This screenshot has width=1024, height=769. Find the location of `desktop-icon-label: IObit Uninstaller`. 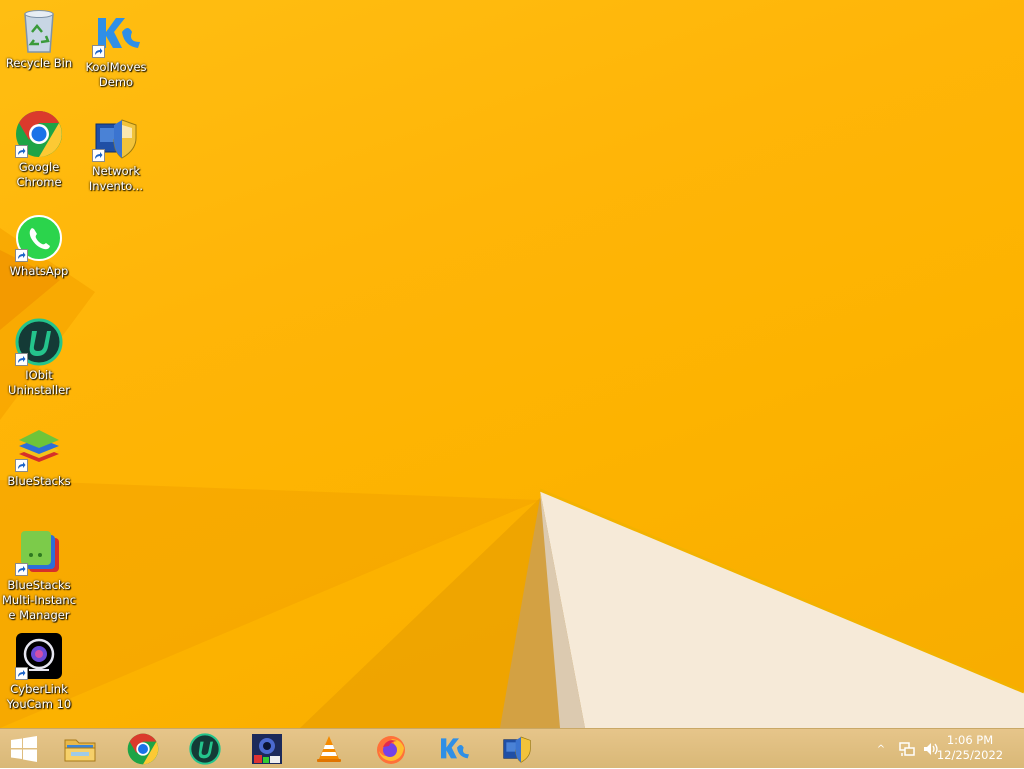

desktop-icon-label: IObit Uninstaller is located at coordinates (39, 382).